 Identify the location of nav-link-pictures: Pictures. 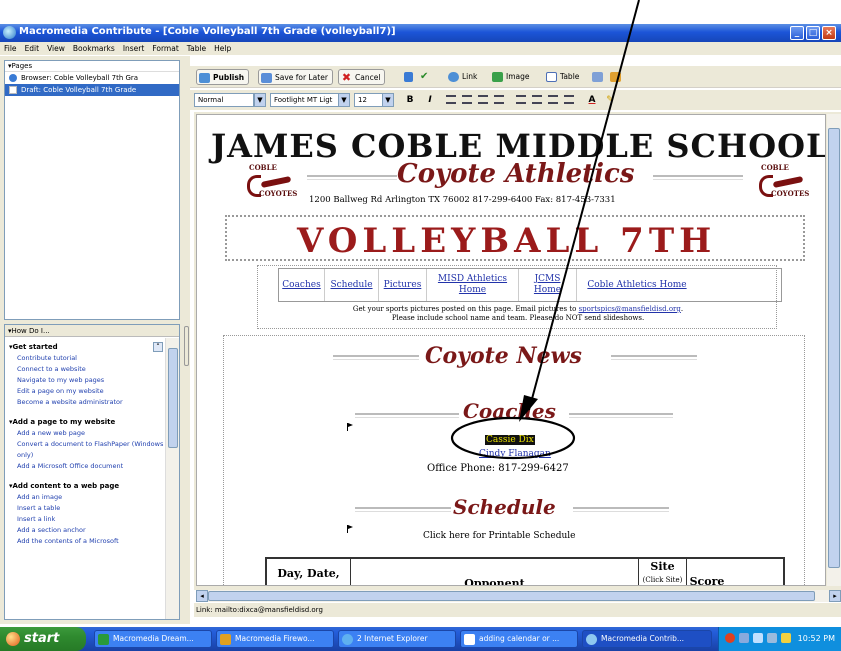
(403, 285).